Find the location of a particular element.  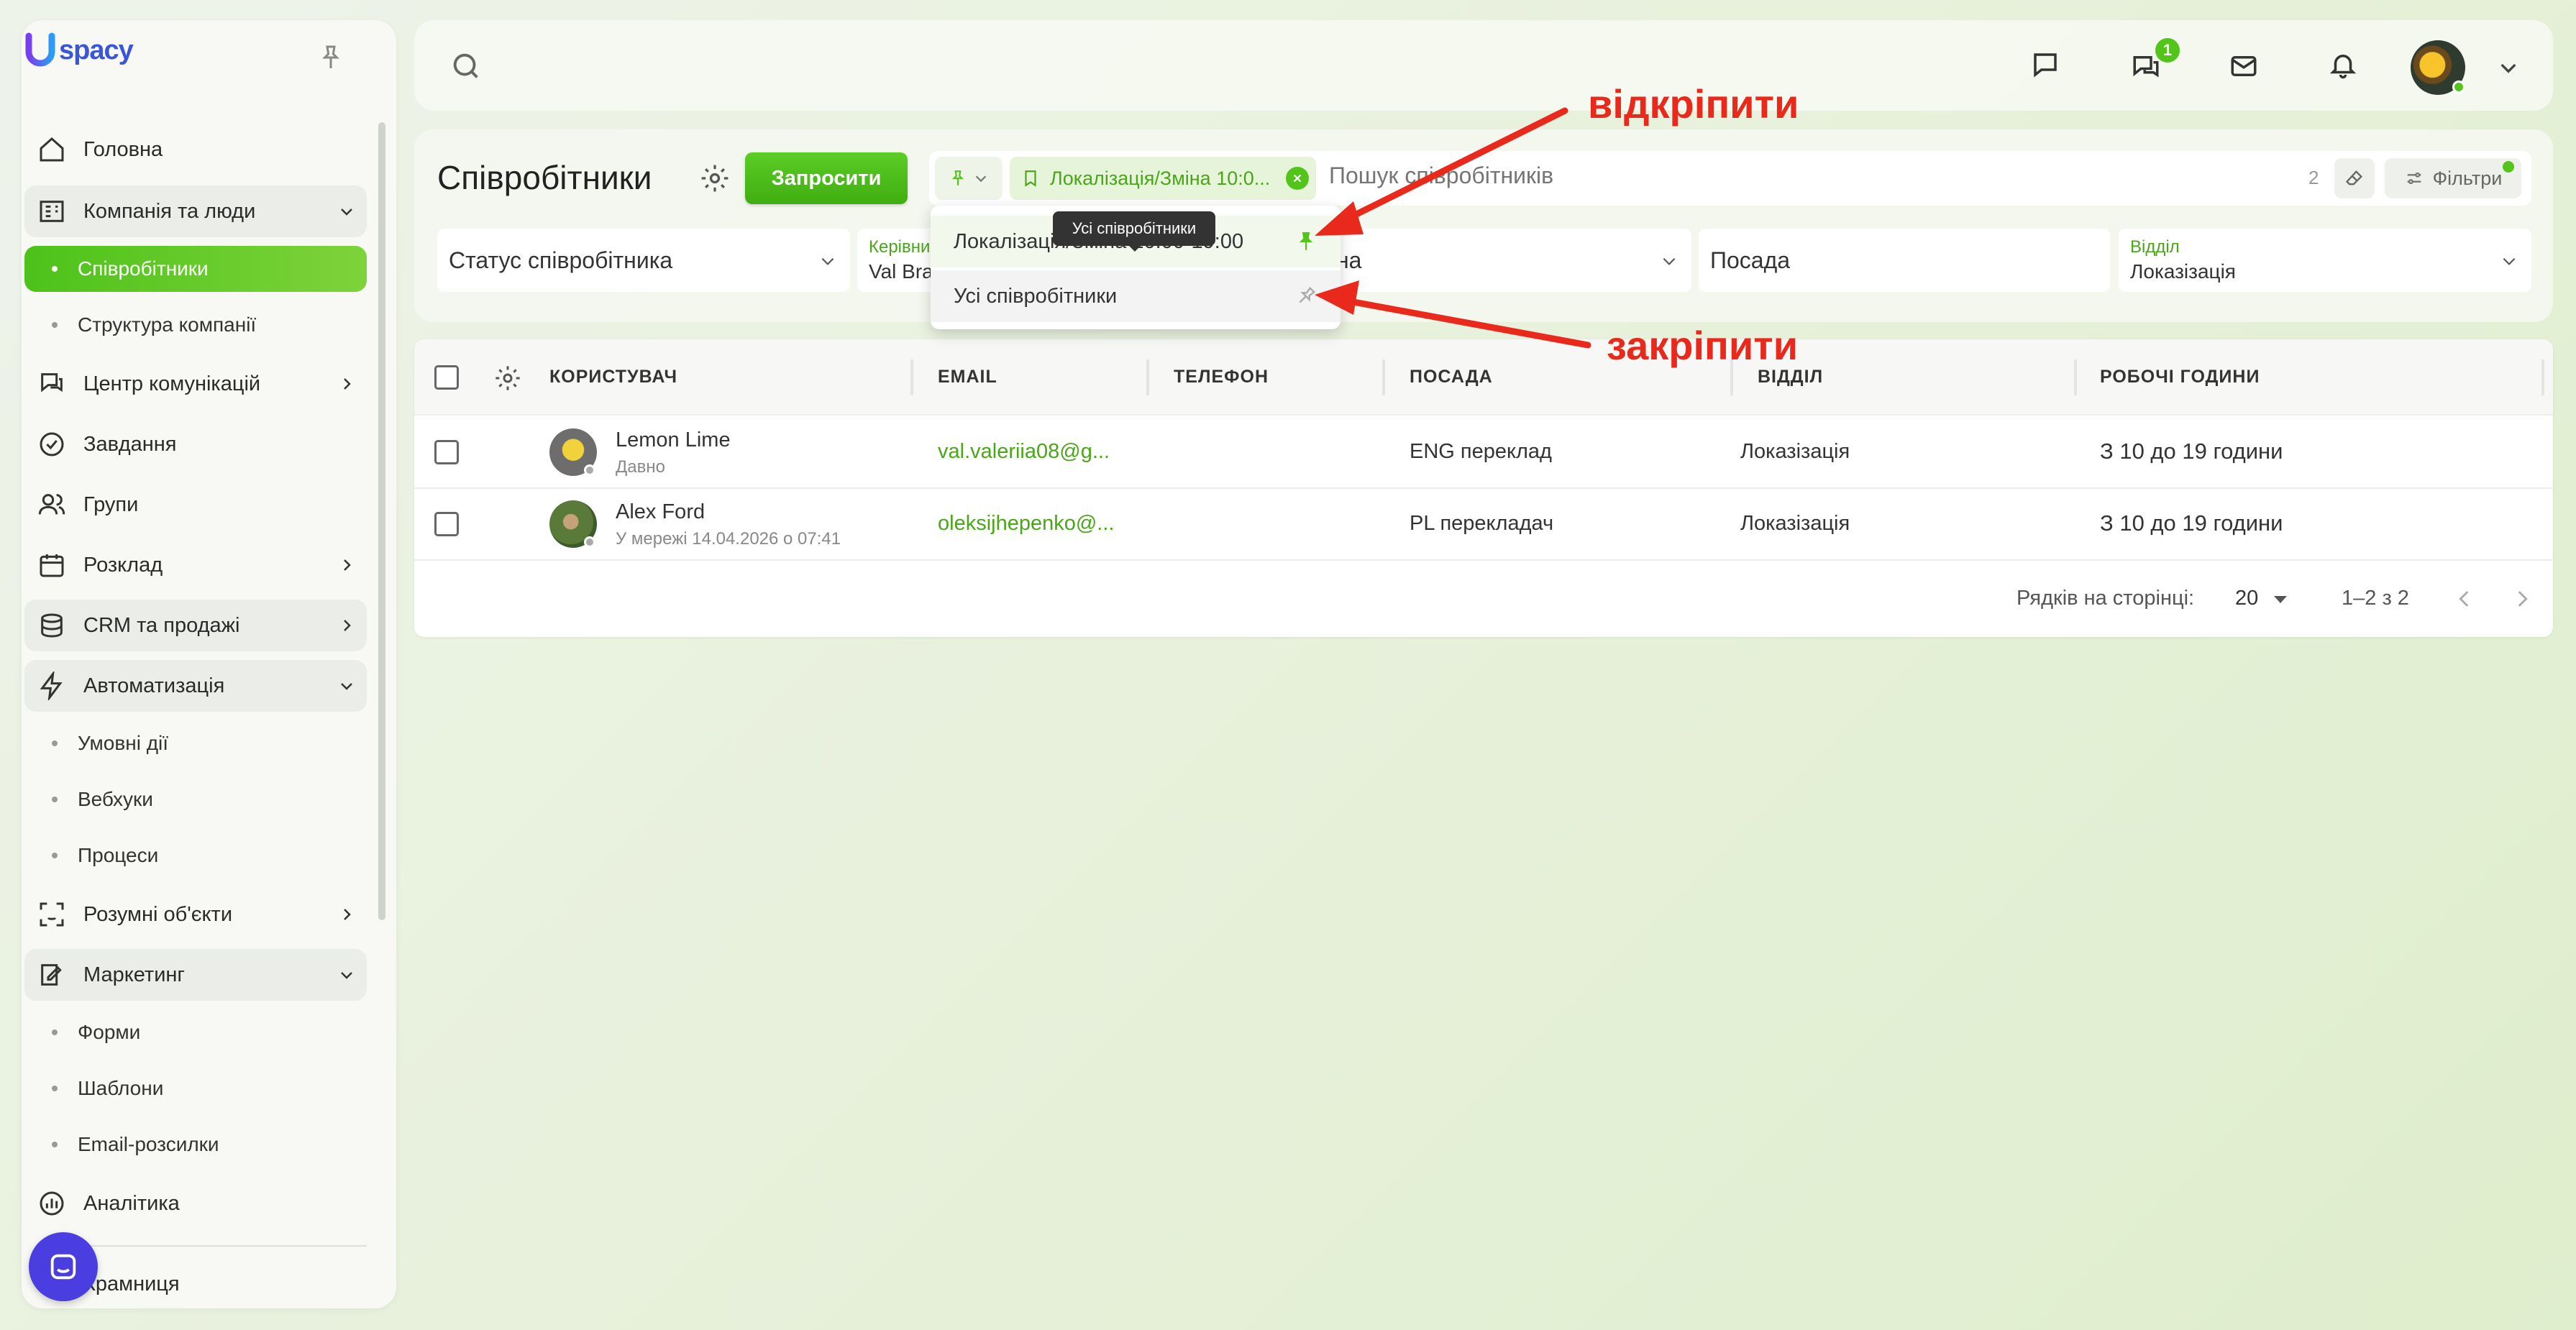

tooltip: Усі співробітники is located at coordinates (1134, 228).